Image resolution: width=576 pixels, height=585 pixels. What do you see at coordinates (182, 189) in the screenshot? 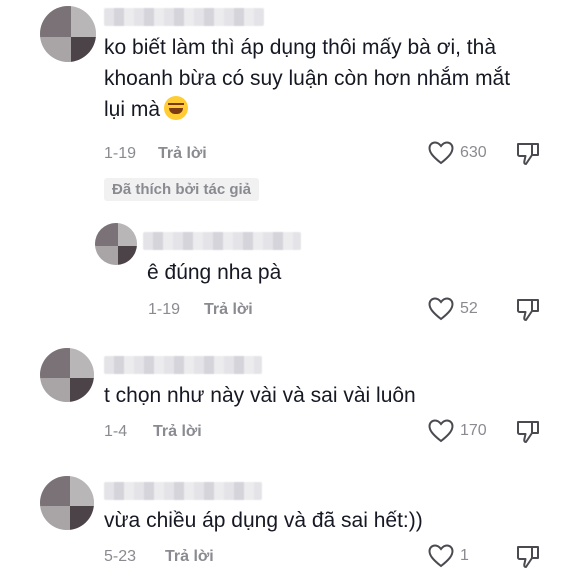
I see `liked-by-author-badge: Đã thích bởi tác giả` at bounding box center [182, 189].